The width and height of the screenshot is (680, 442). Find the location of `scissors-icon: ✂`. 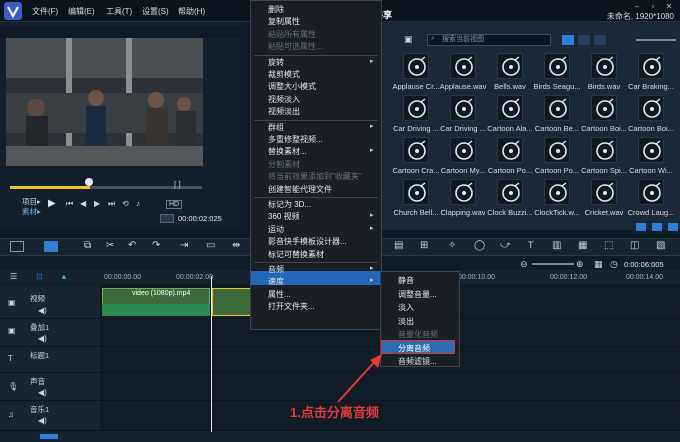

scissors-icon: ✂ is located at coordinates (110, 245).